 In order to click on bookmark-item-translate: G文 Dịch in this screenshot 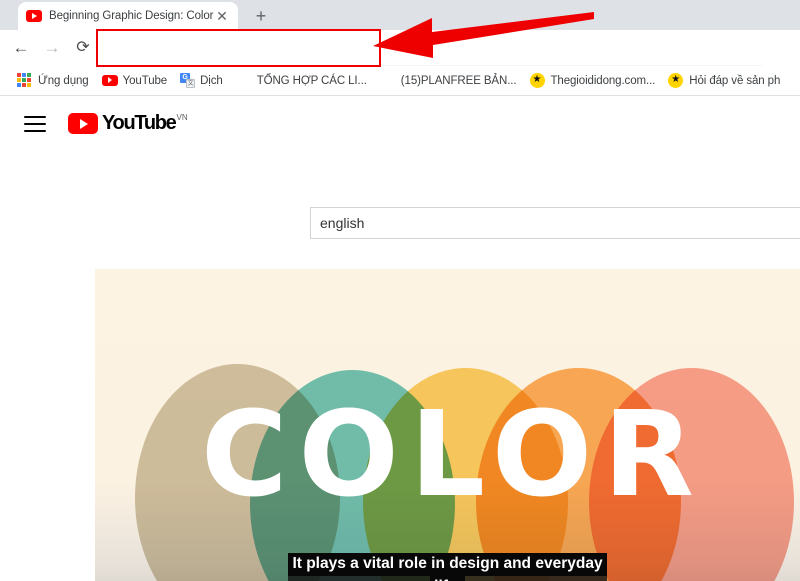, I will do `click(201, 81)`.